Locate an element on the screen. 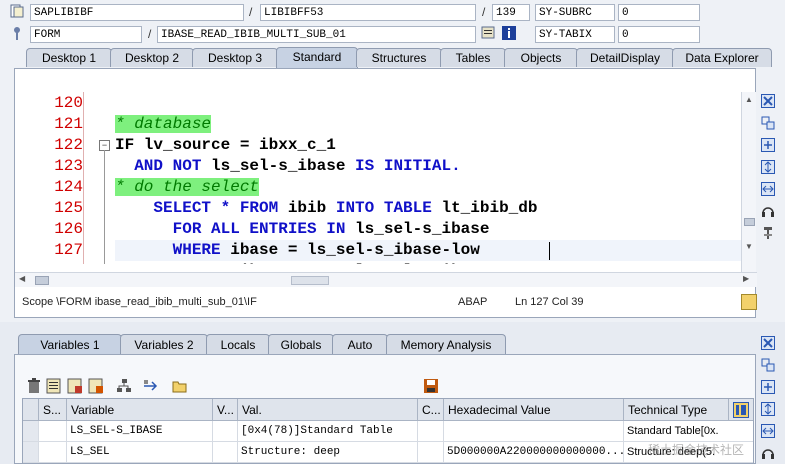 Image resolution: width=785 pixels, height=464 pixels. line-number: 123 is located at coordinates (49, 166).